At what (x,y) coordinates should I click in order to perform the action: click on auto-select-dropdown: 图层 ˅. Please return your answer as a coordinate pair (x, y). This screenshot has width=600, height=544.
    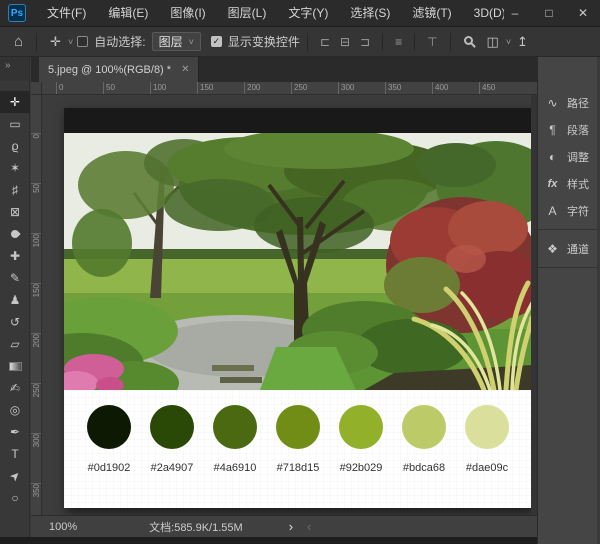
    Looking at the image, I should click on (176, 41).